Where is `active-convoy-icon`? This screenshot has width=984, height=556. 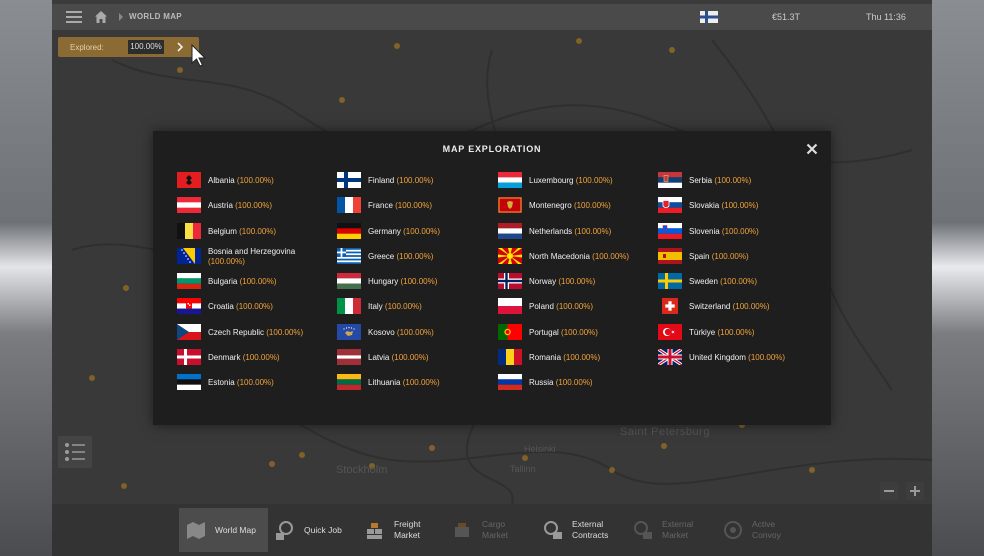 active-convoy-icon is located at coordinates (733, 530).